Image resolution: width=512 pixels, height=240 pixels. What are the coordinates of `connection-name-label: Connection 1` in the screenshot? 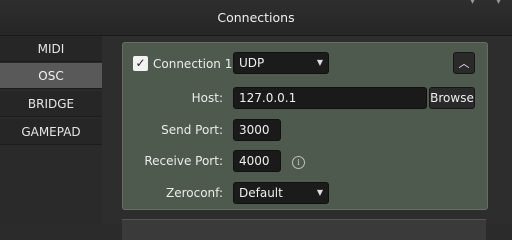 It's located at (193, 64).